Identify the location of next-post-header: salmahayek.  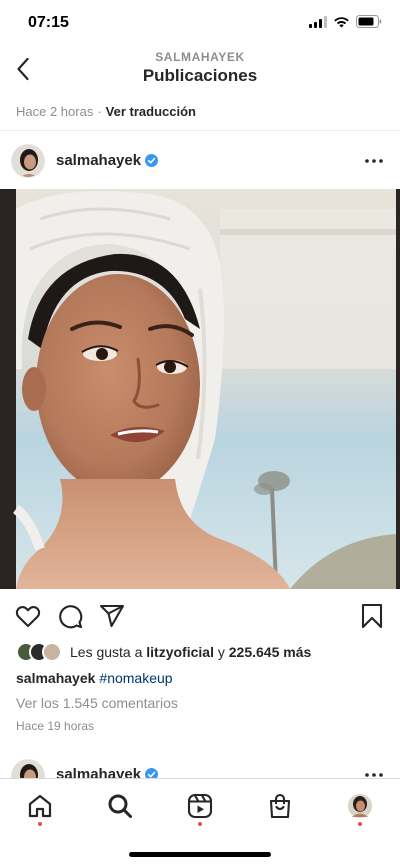
(200, 767).